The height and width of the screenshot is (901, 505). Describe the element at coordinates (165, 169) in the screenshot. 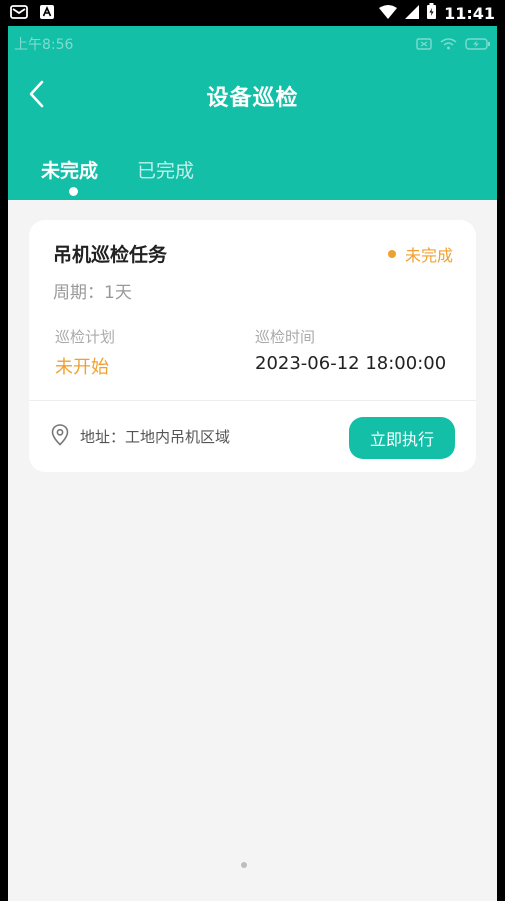

I see `tab-completed: 已完成` at that location.